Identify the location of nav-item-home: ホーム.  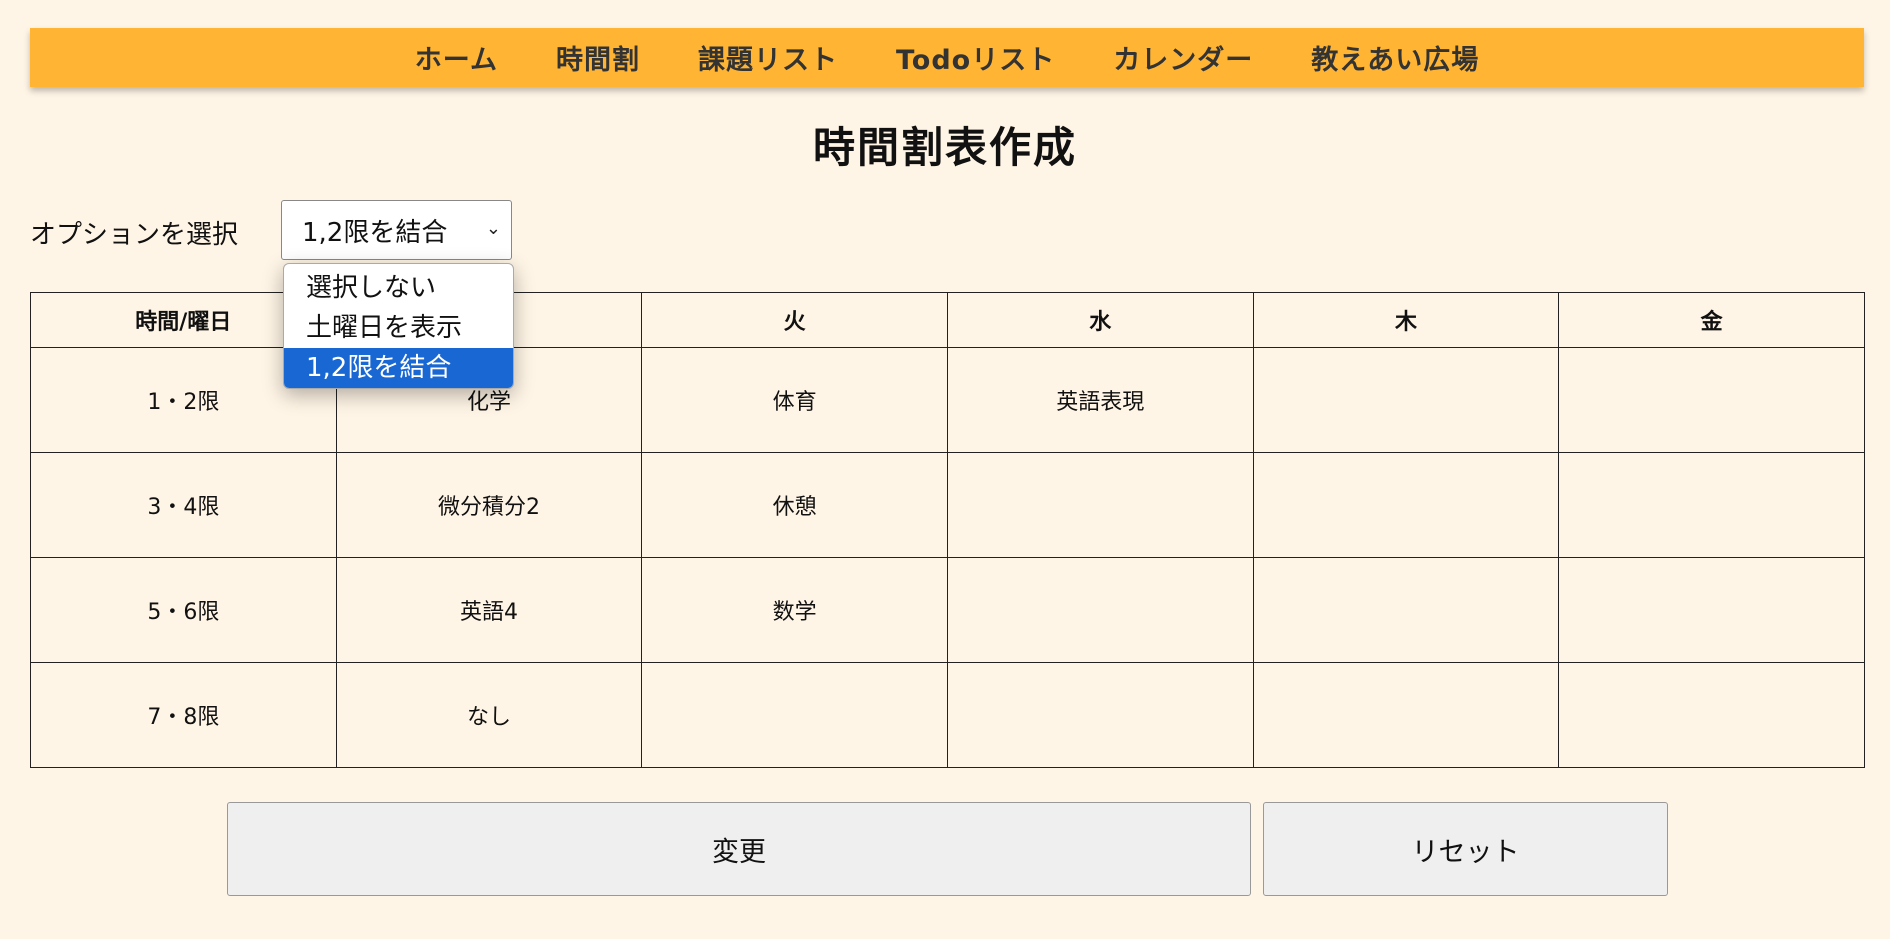
(456, 57).